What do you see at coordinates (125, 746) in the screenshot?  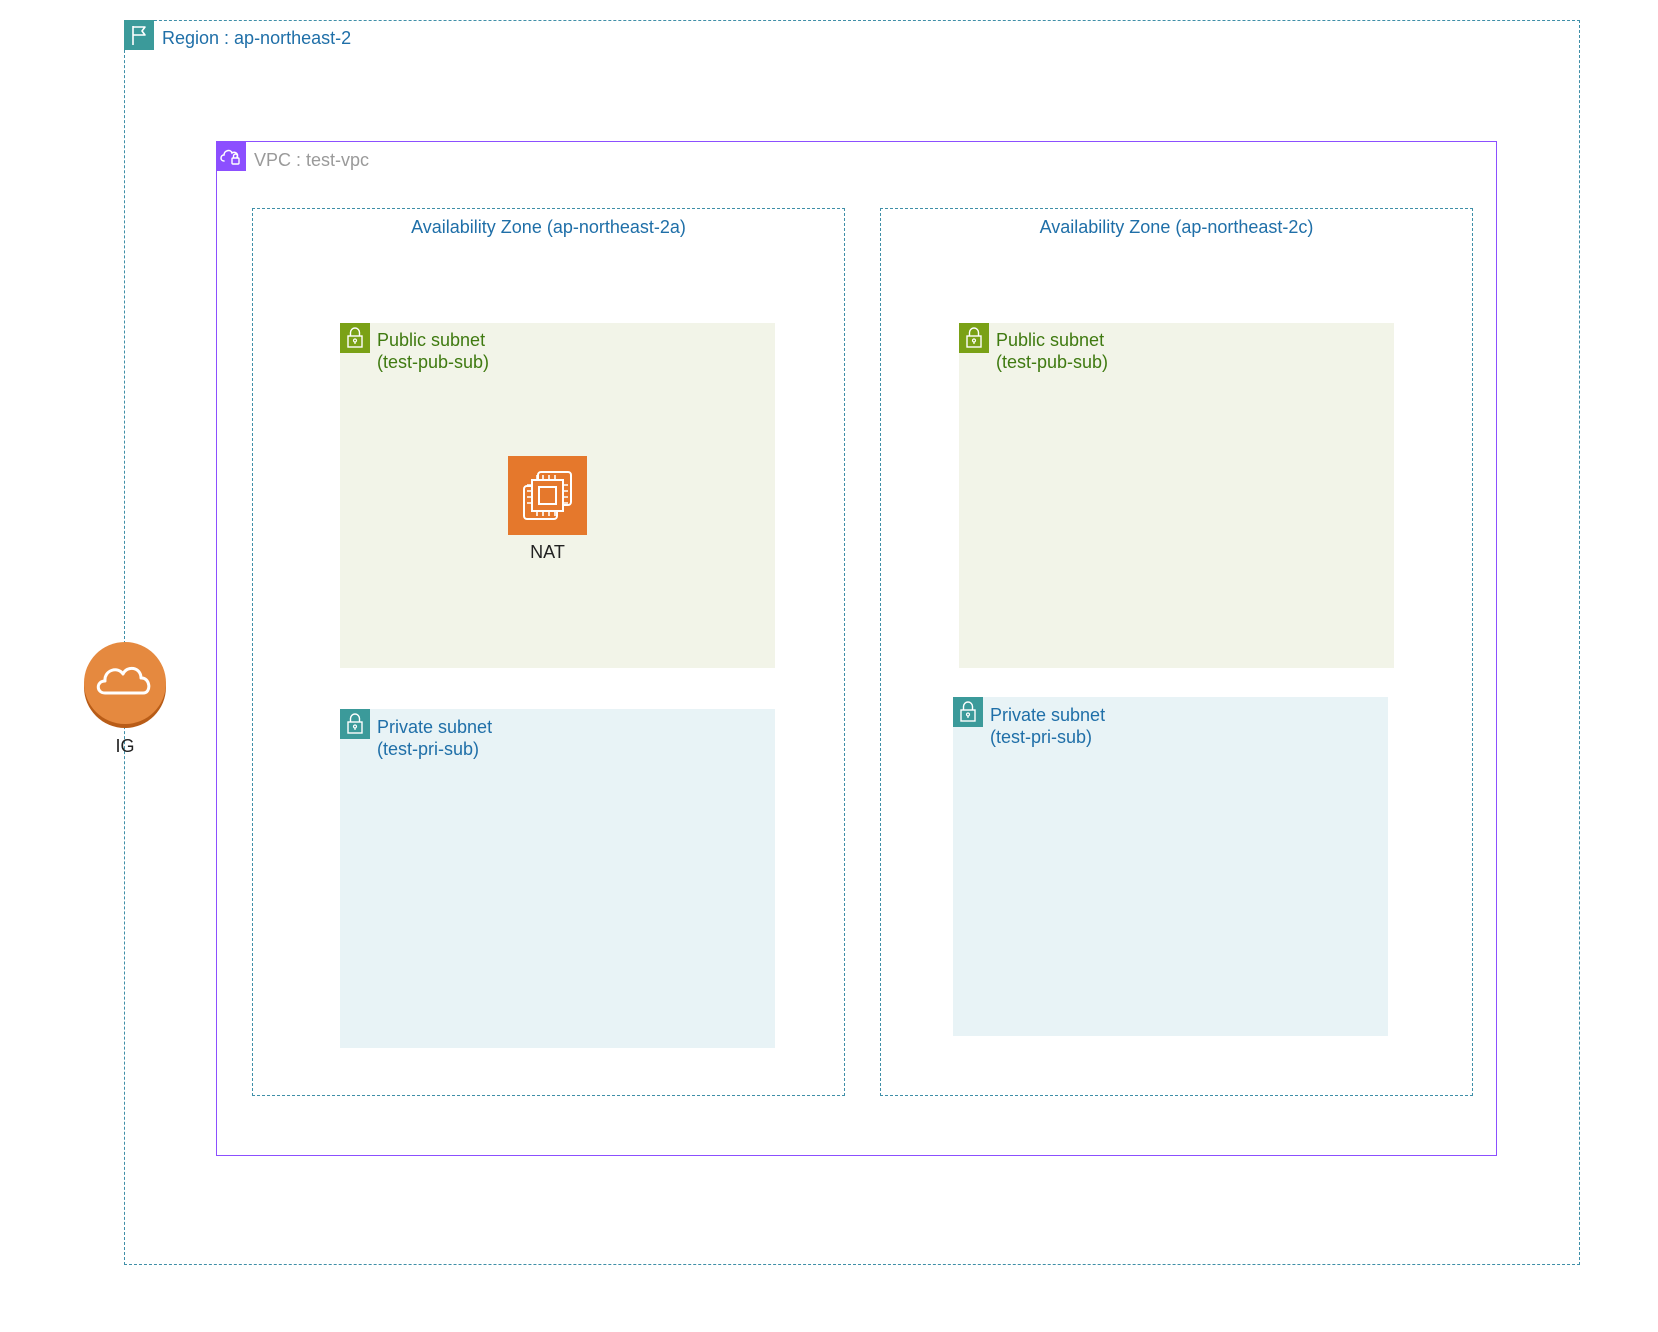 I see `internet-gateway-label: IG` at bounding box center [125, 746].